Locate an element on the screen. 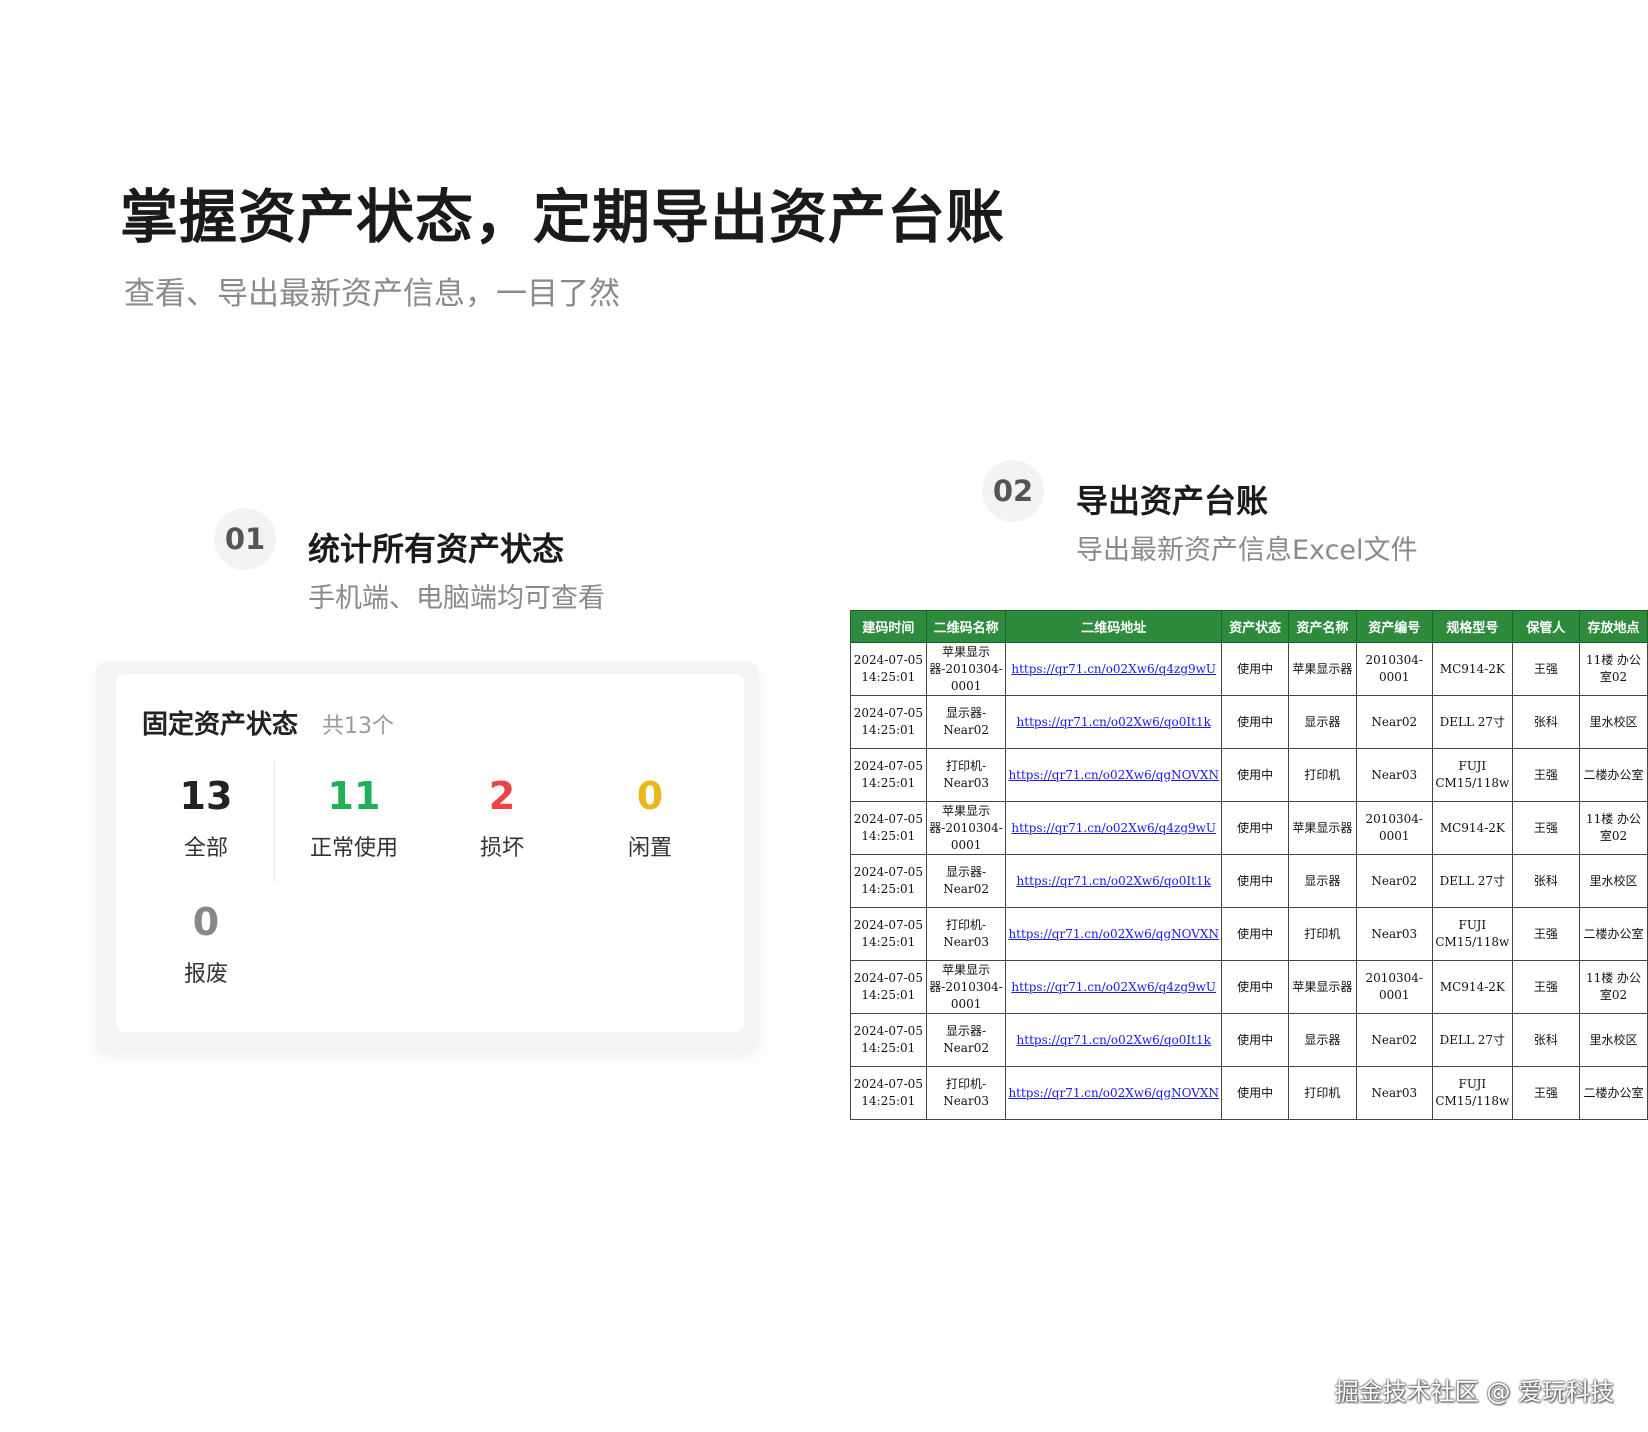 This screenshot has height=1432, width=1648. column-header: 资产名称 is located at coordinates (1322, 626).